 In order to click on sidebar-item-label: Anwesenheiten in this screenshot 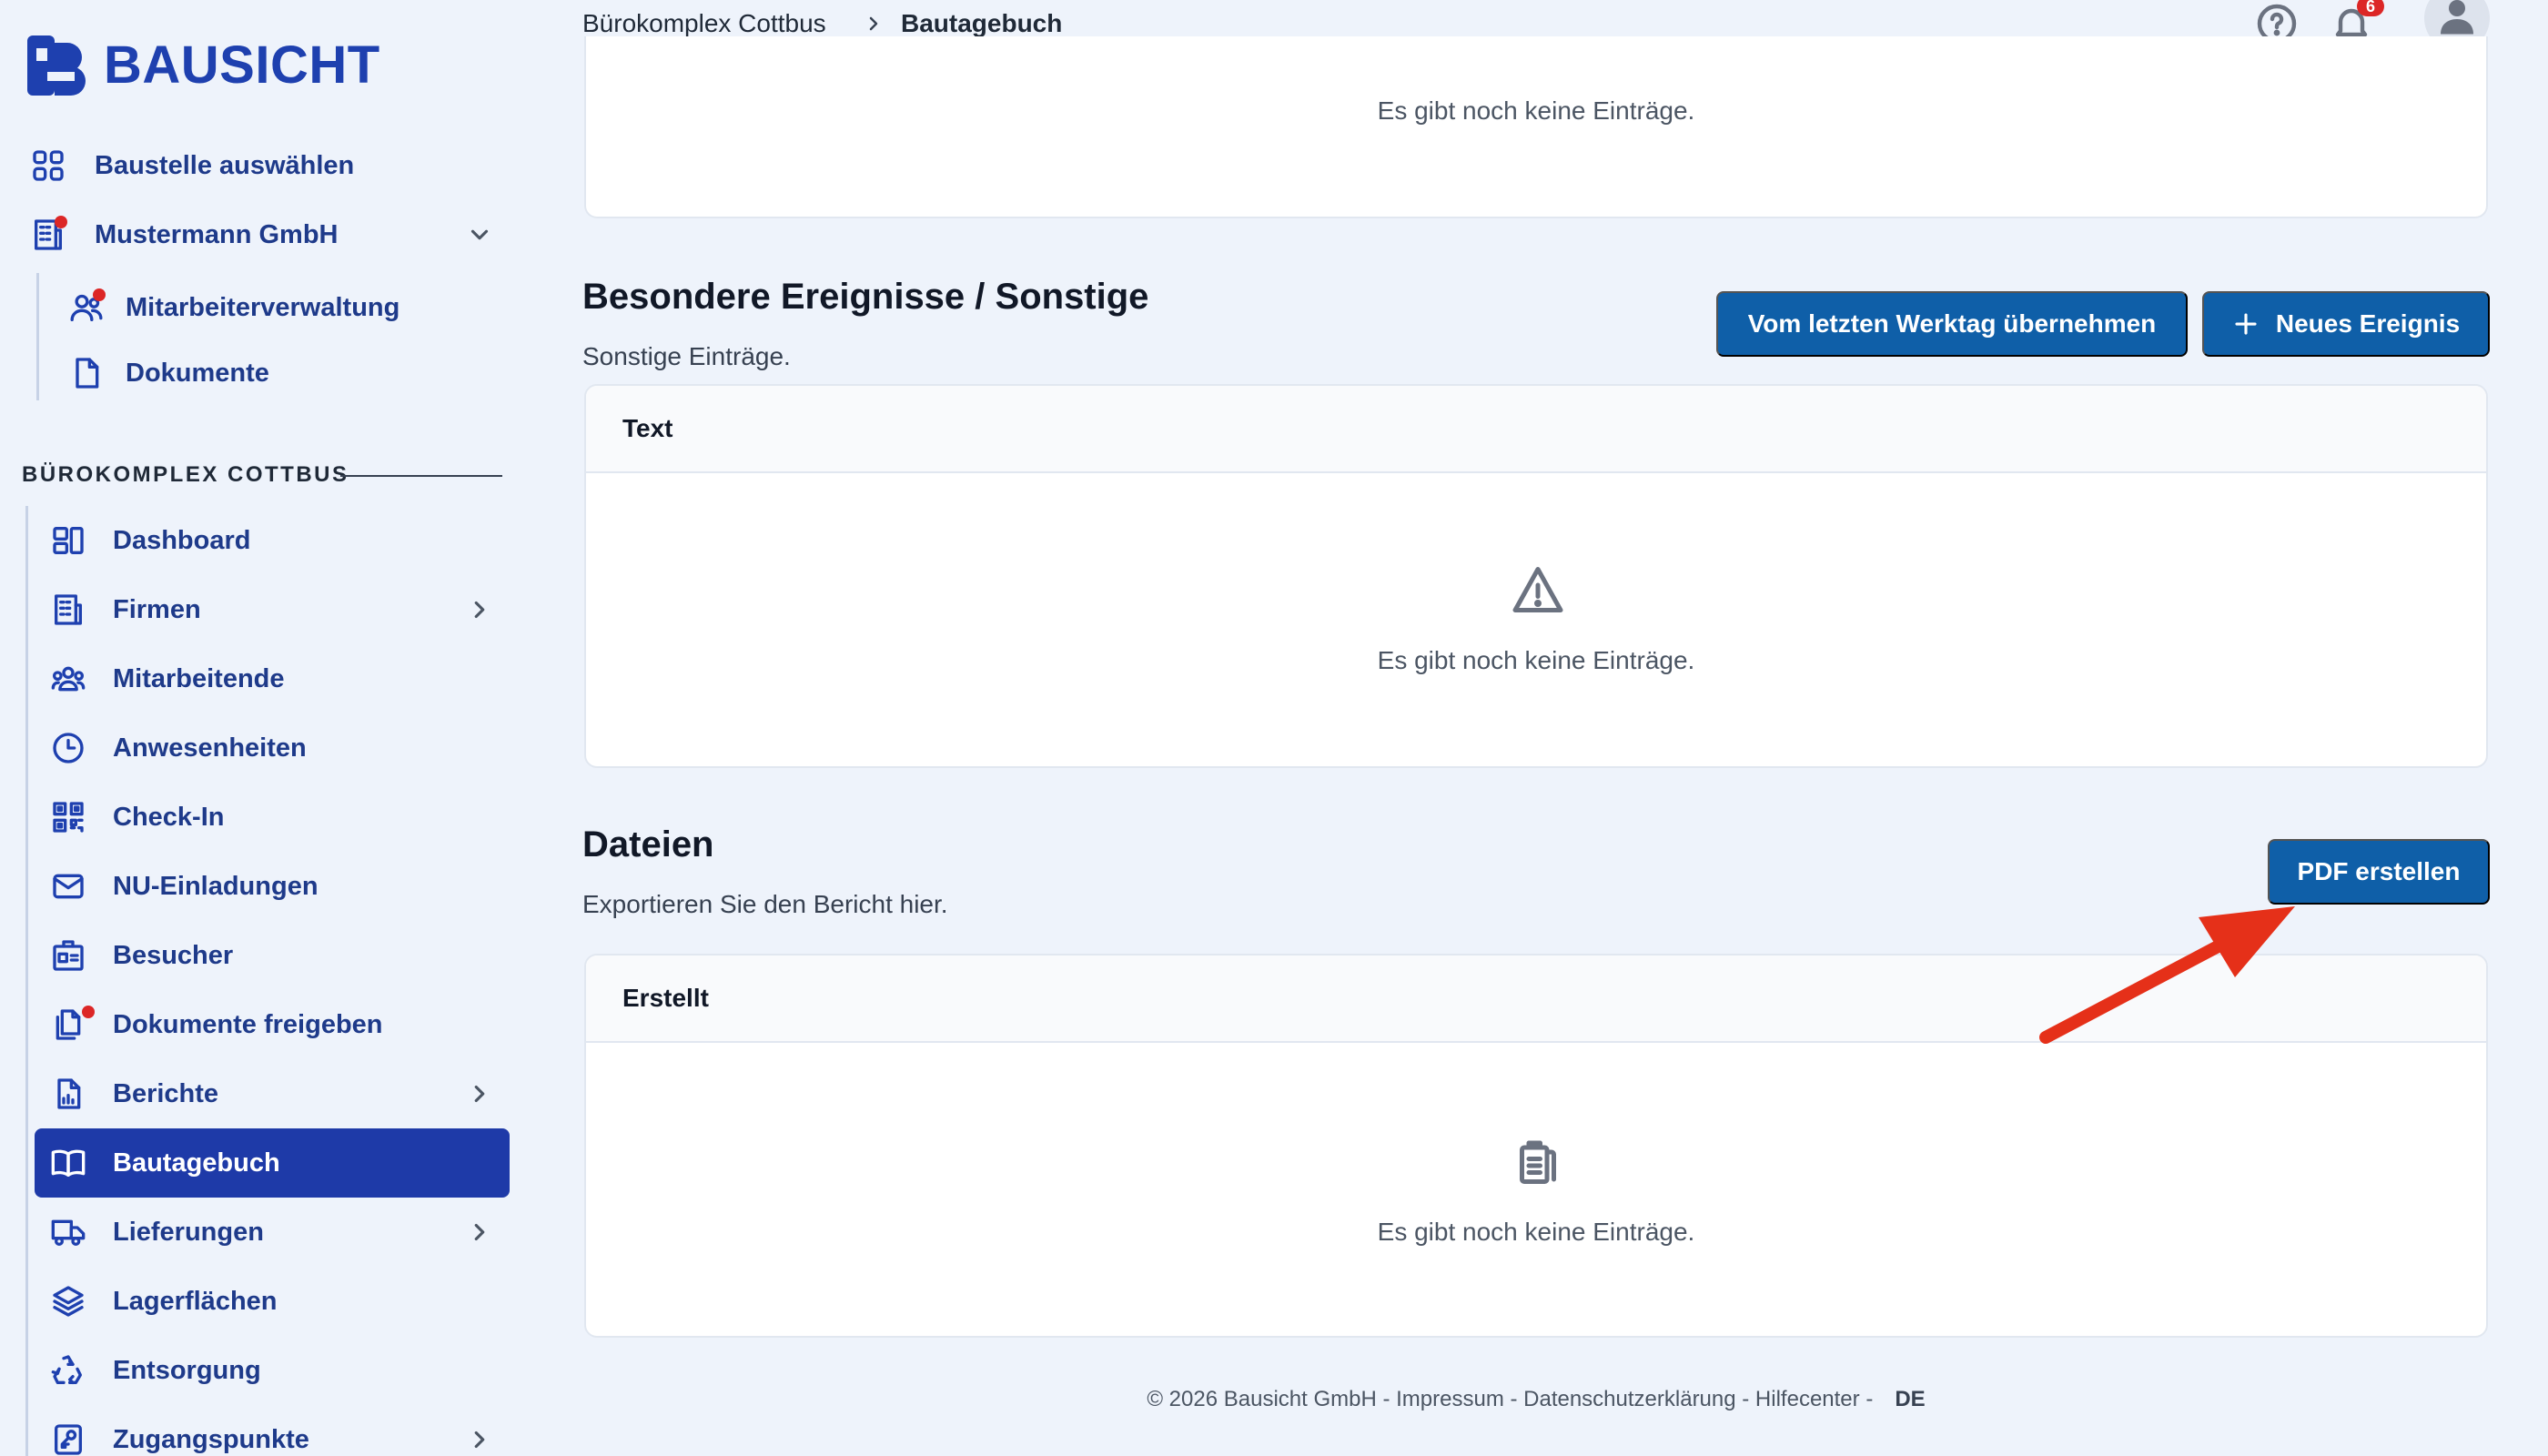, I will do `click(210, 748)`.